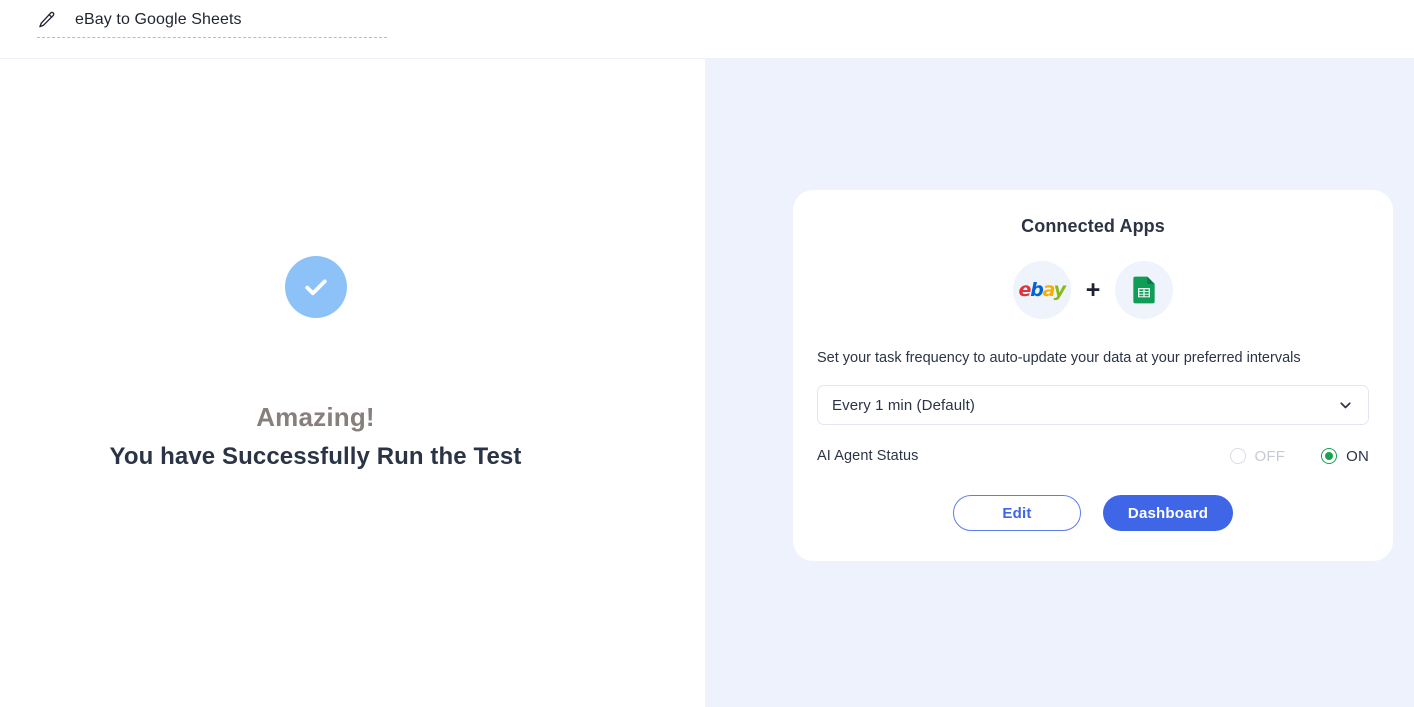  I want to click on document-title-editor: eBay to Google Sheets, so click(212, 24).